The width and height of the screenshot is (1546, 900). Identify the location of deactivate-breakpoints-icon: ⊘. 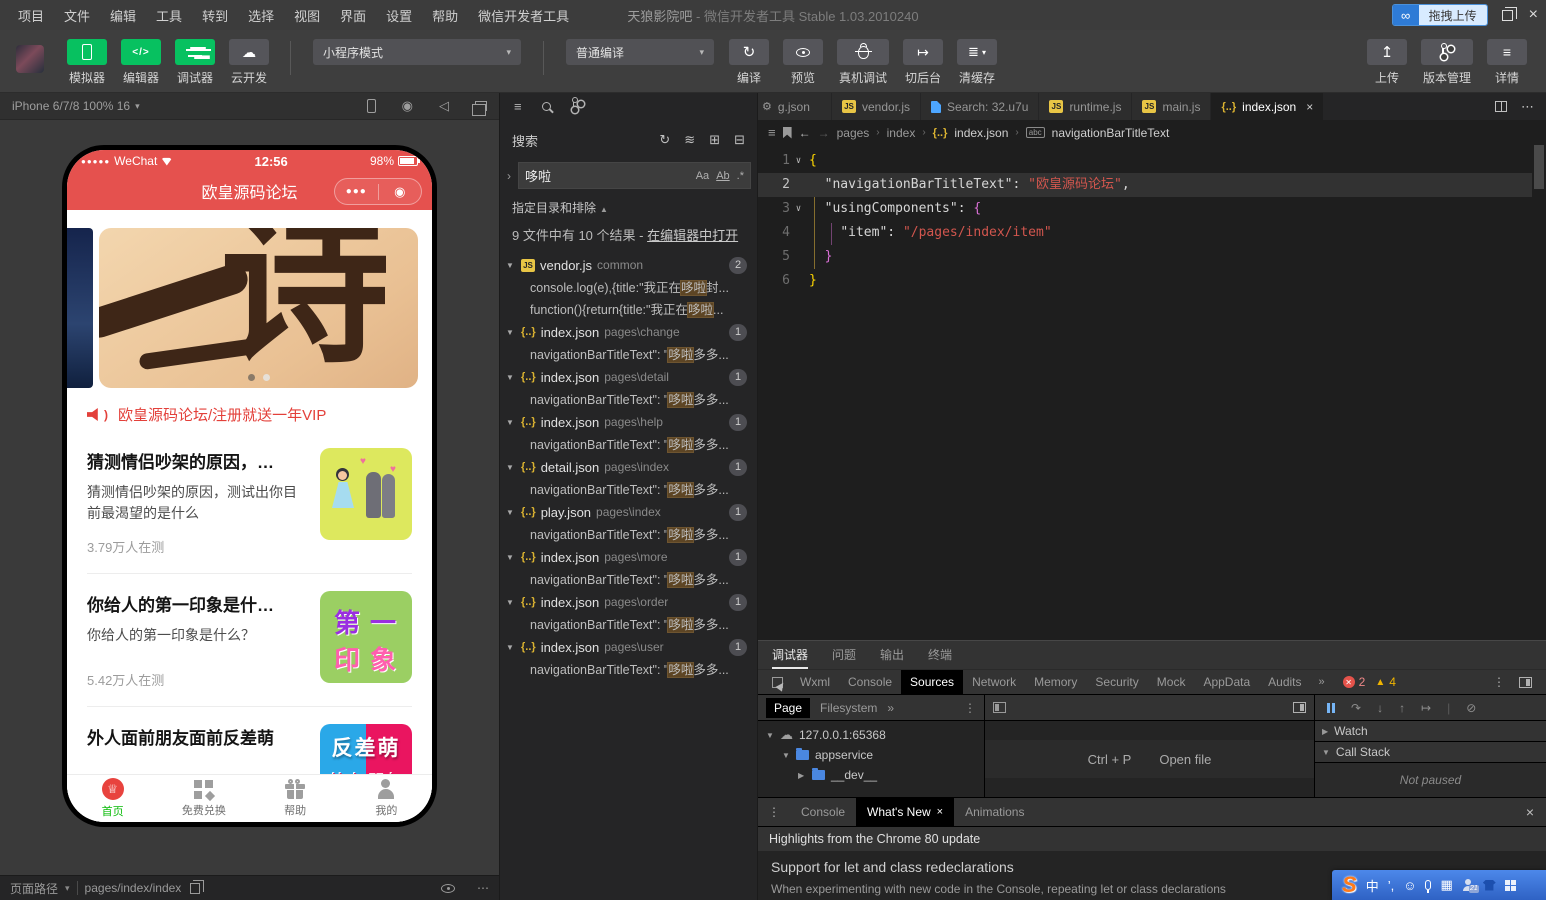
(1471, 708).